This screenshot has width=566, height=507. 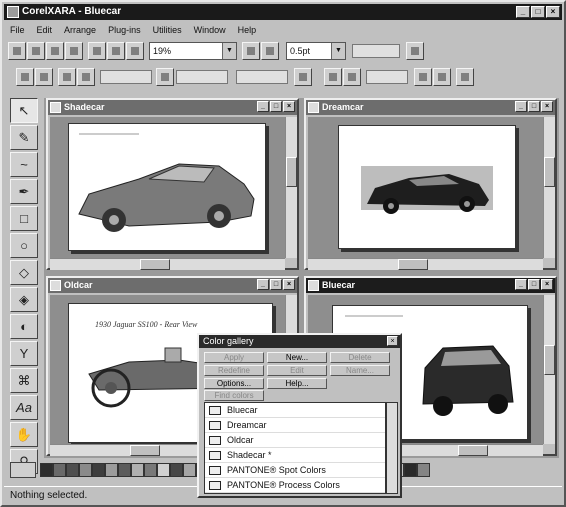 I want to click on open-document-icon, so click(x=36, y=51).